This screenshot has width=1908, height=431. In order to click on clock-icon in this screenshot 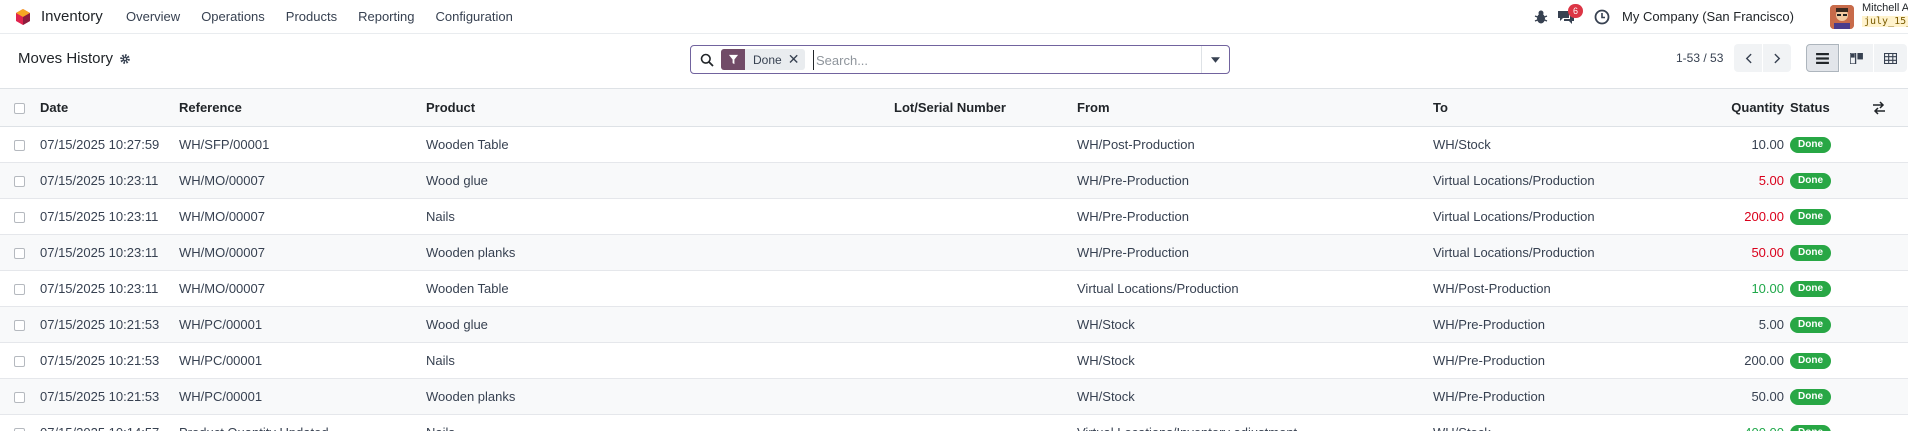, I will do `click(1602, 17)`.